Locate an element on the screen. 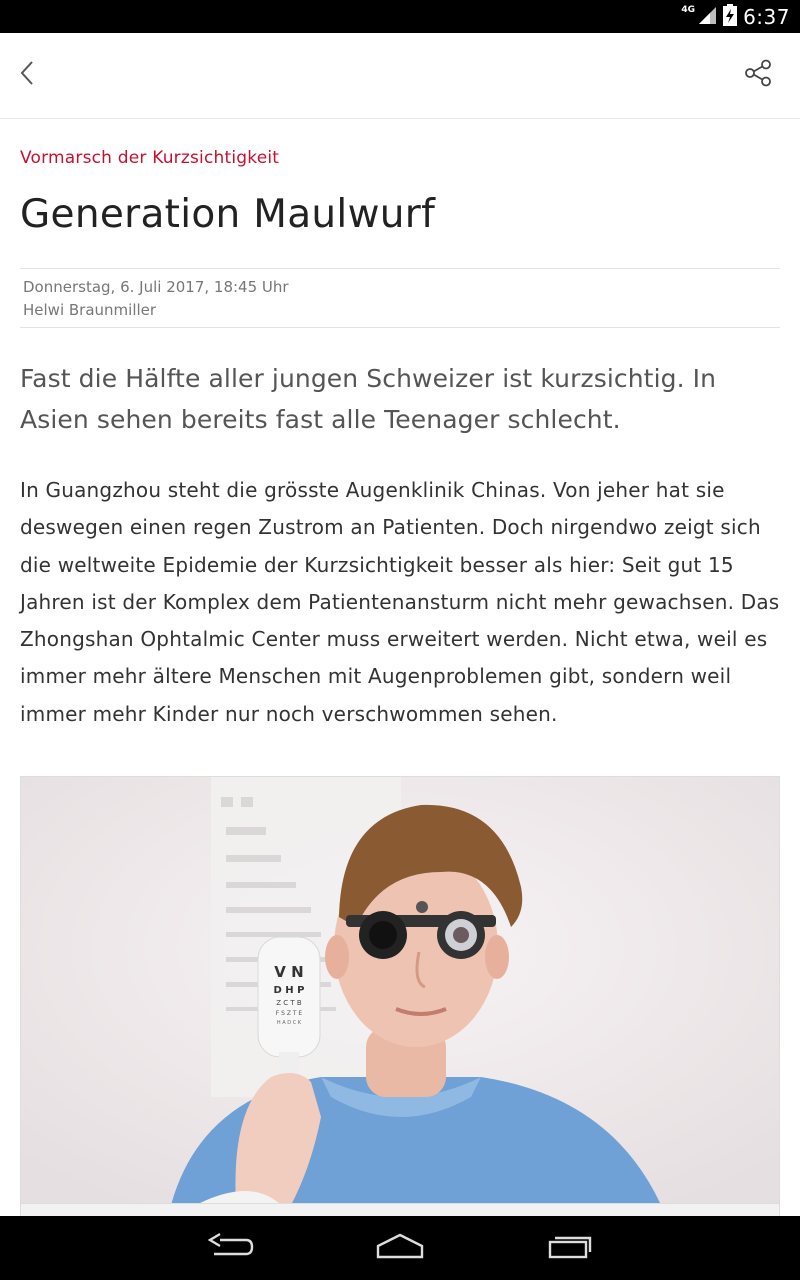 Image resolution: width=800 pixels, height=1280 pixels. nav-back-button is located at coordinates (230, 1248).